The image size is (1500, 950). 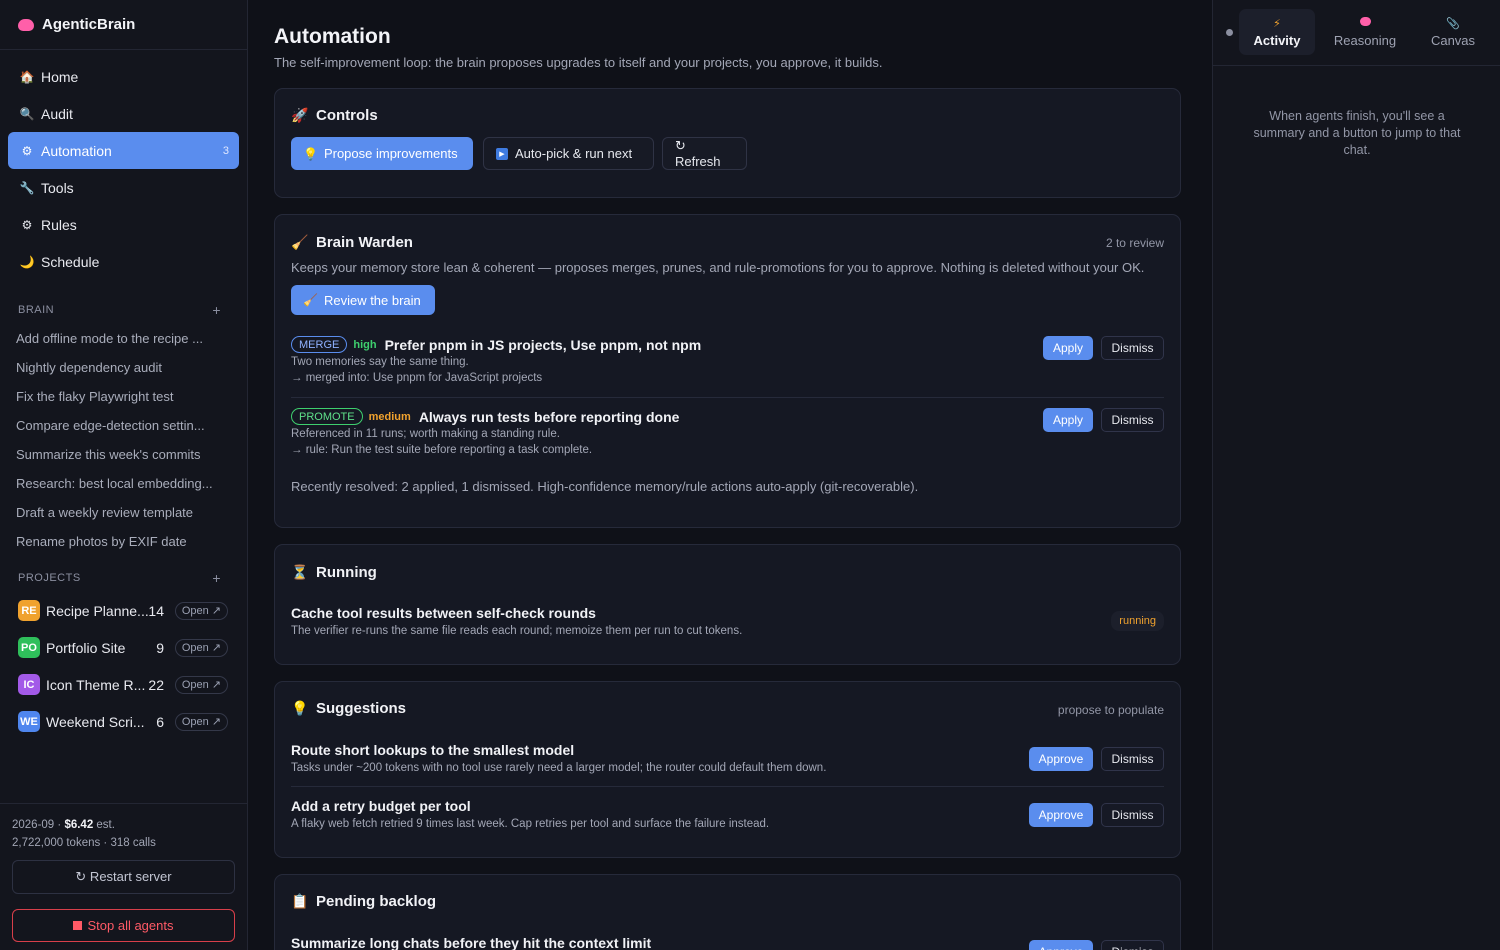 I want to click on project-badge: PO, so click(x=29, y=647).